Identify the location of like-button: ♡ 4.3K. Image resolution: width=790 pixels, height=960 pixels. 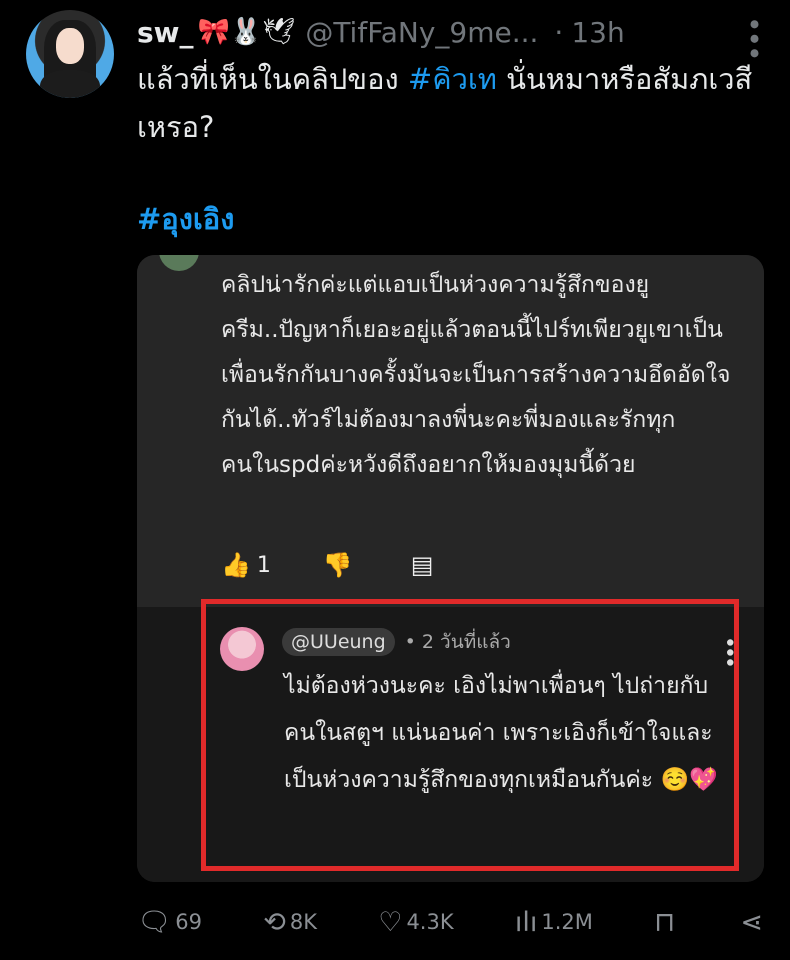
(415, 922).